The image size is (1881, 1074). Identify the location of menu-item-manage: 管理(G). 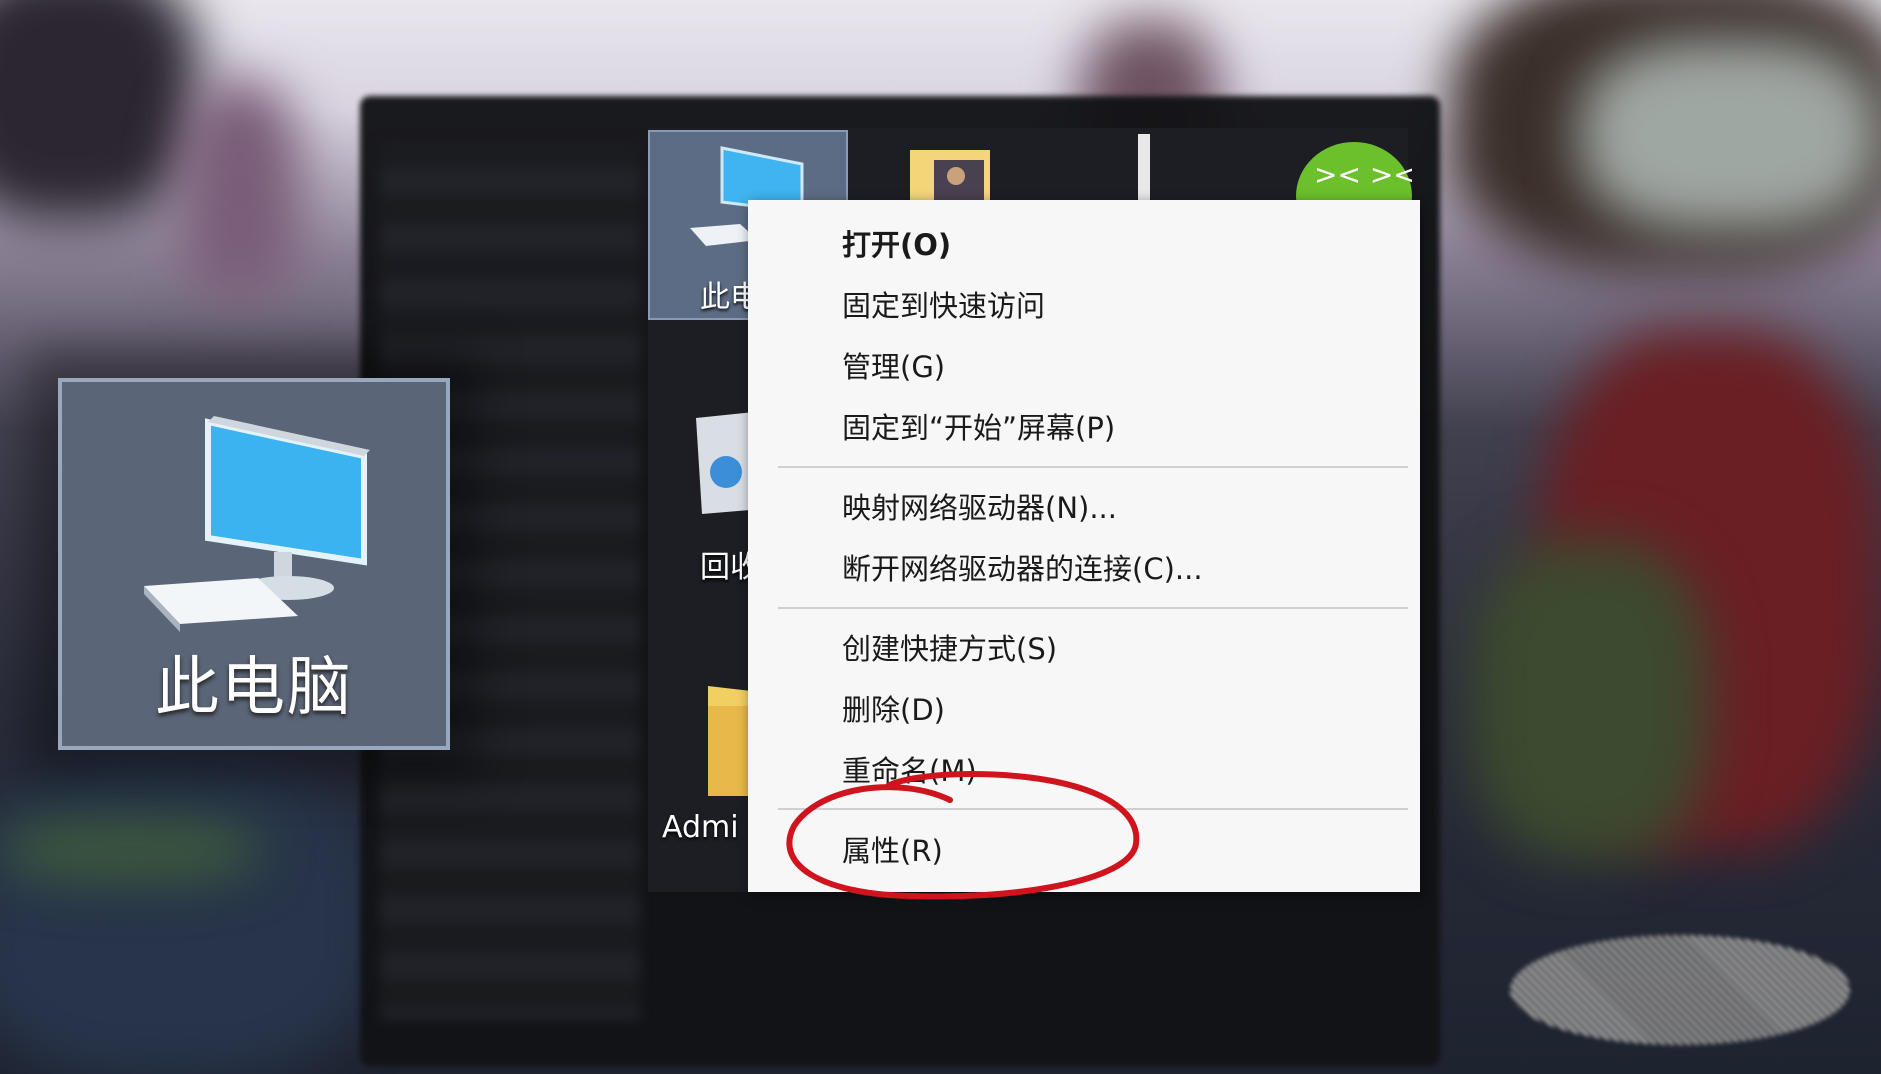
(893, 365).